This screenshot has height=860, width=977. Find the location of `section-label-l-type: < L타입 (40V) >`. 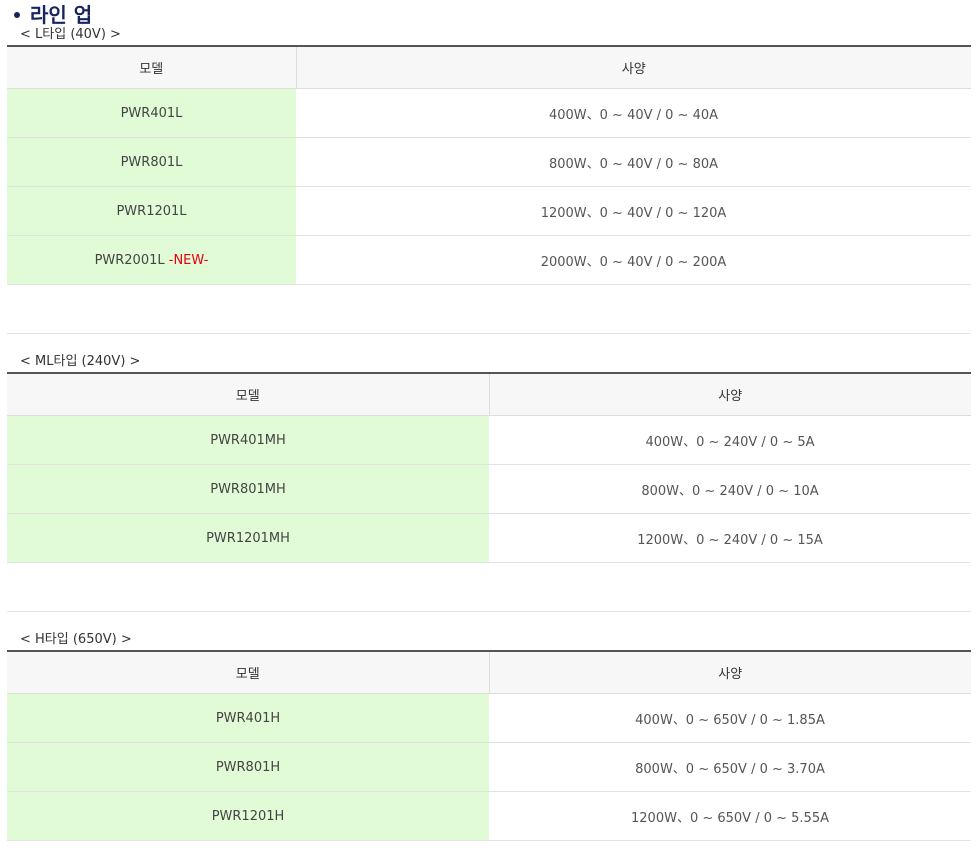

section-label-l-type: < L타입 (40V) > is located at coordinates (70, 34).